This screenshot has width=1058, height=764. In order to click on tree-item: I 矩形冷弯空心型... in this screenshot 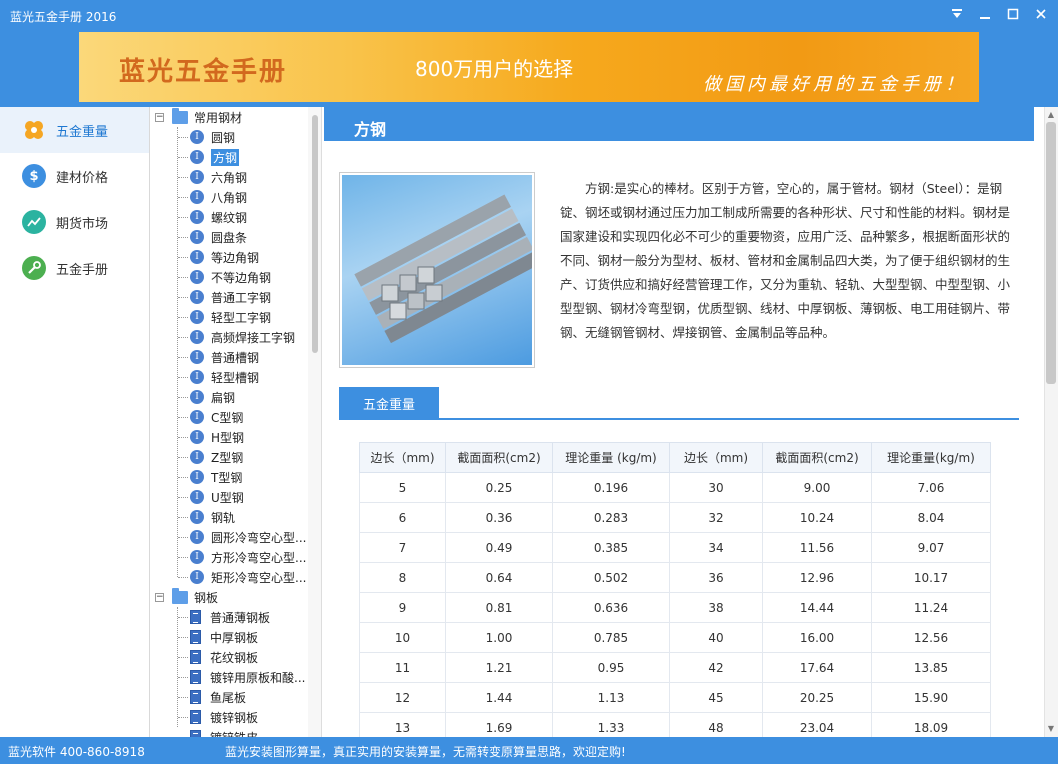, I will do `click(248, 577)`.